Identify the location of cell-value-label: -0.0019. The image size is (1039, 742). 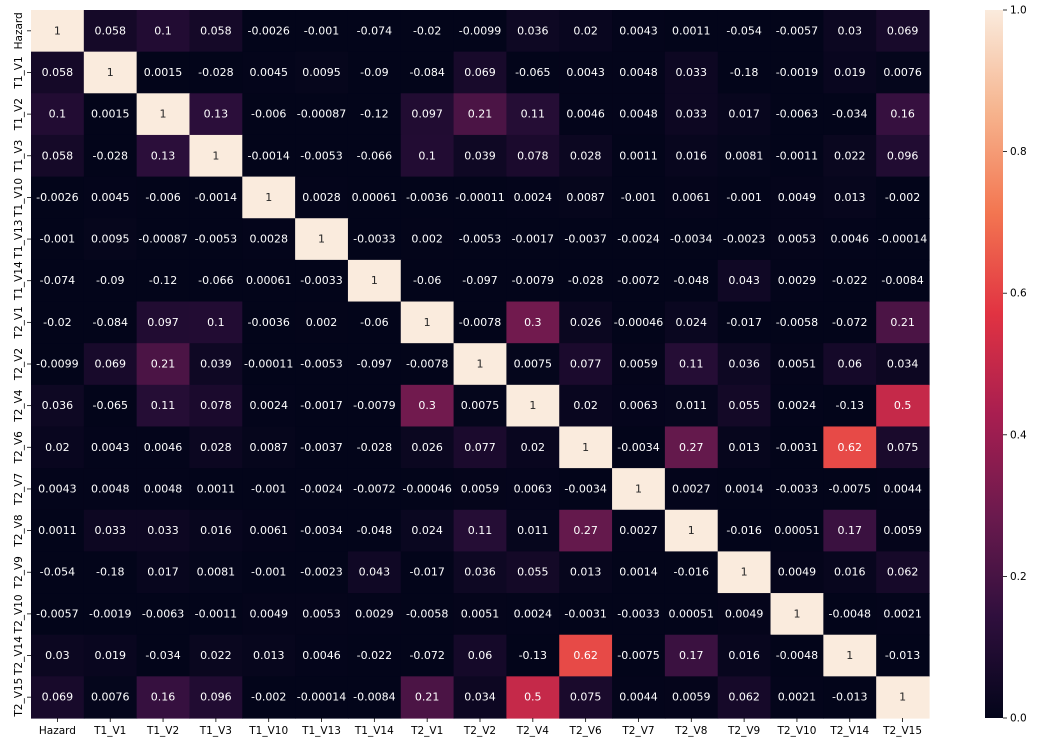
(797, 72).